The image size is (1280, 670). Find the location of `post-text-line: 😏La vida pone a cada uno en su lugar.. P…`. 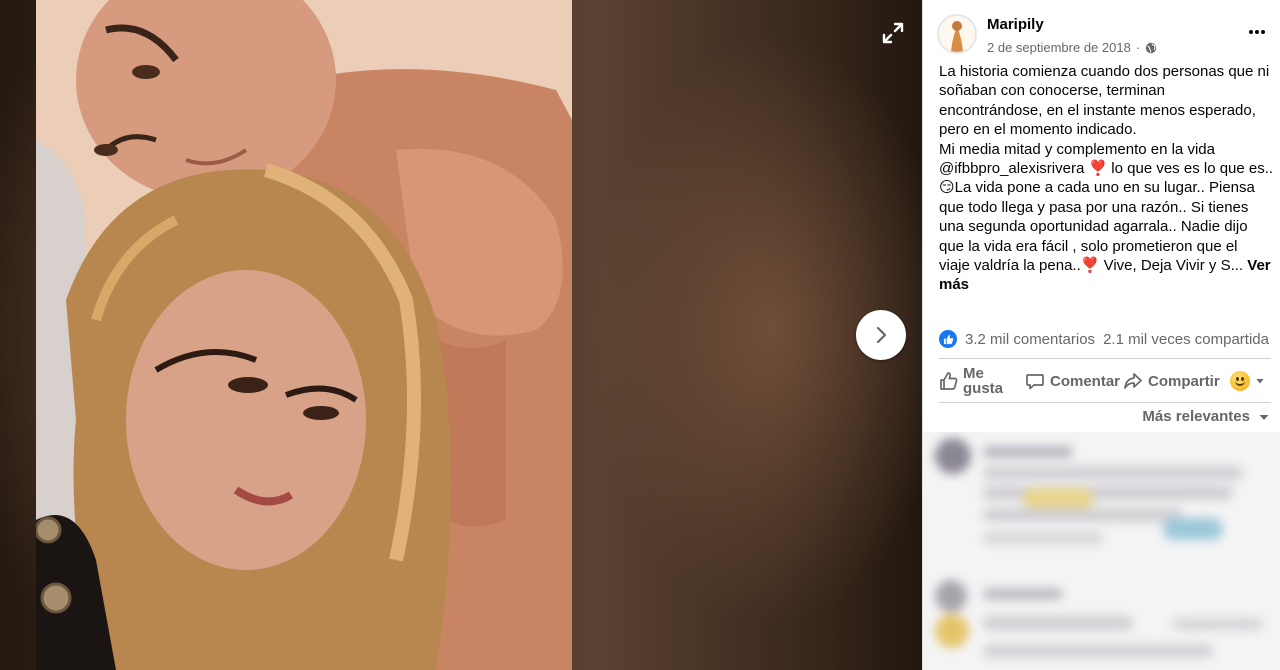

post-text-line: 😏La vida pone a cada uno en su lugar.. P… is located at coordinates (1097, 188).